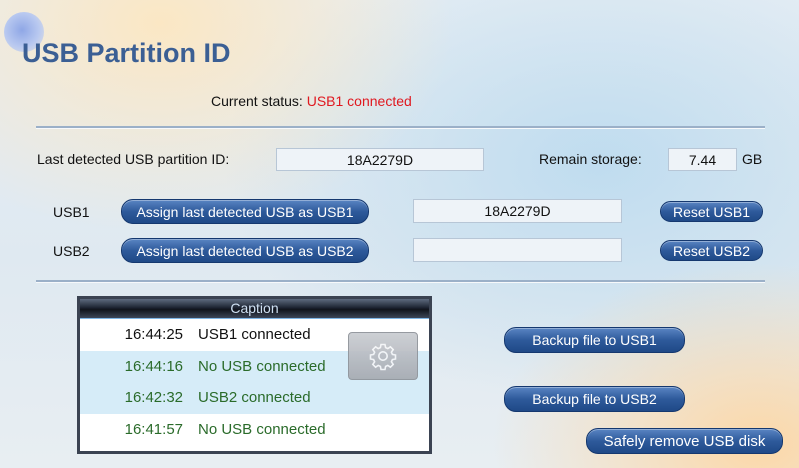 Image resolution: width=799 pixels, height=468 pixels. I want to click on reset-usb1-button: Reset USB1, so click(711, 211).